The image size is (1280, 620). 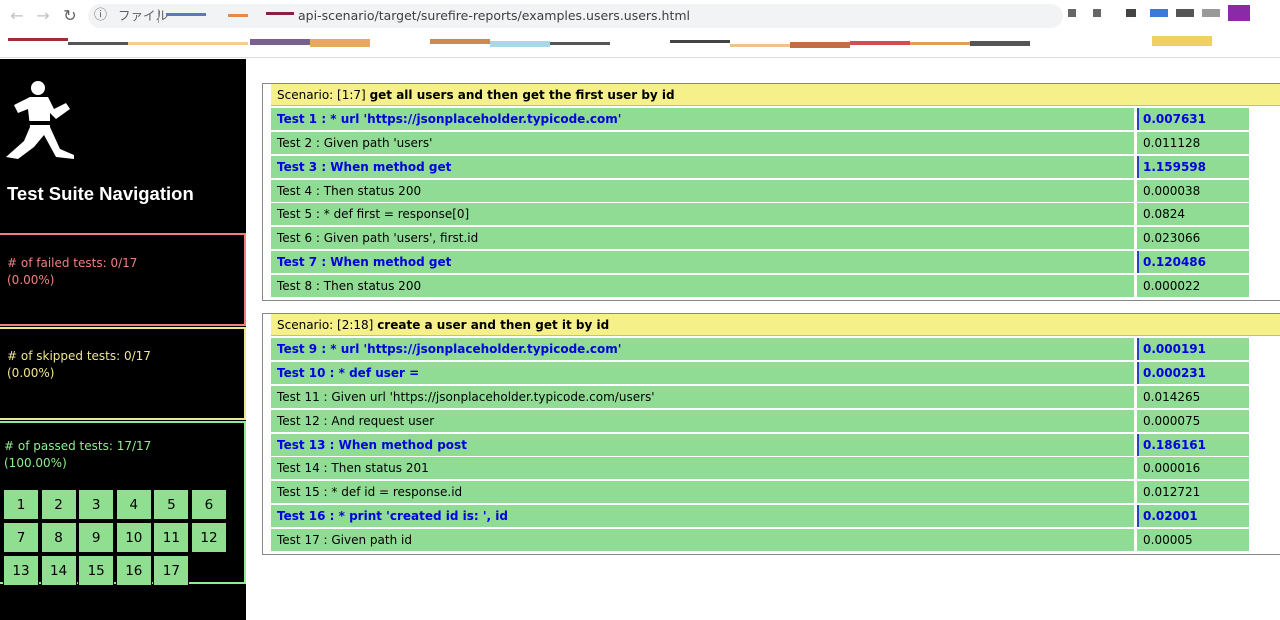 What do you see at coordinates (640, 45) in the screenshot?
I see `bookmarks-bar` at bounding box center [640, 45].